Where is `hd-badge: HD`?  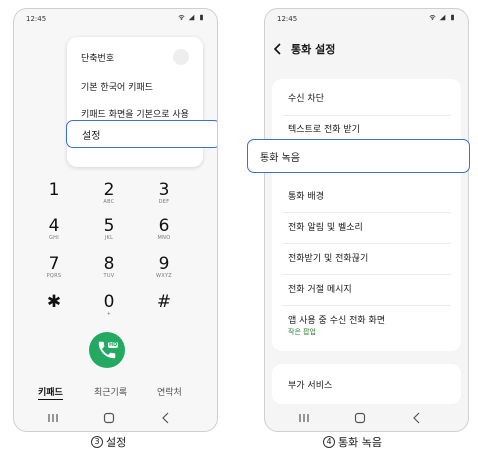 hd-badge: HD is located at coordinates (113, 345).